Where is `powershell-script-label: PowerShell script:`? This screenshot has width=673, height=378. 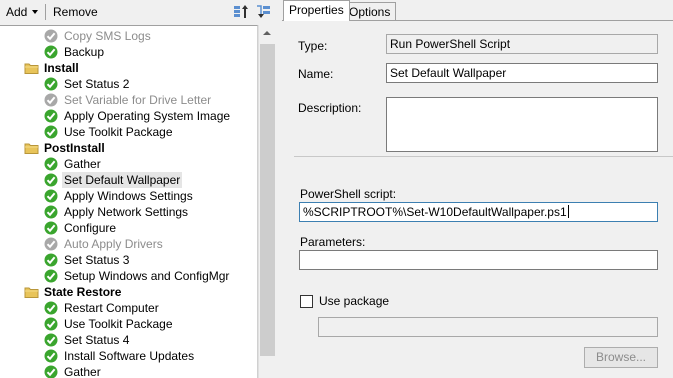
powershell-script-label: PowerShell script: is located at coordinates (348, 194).